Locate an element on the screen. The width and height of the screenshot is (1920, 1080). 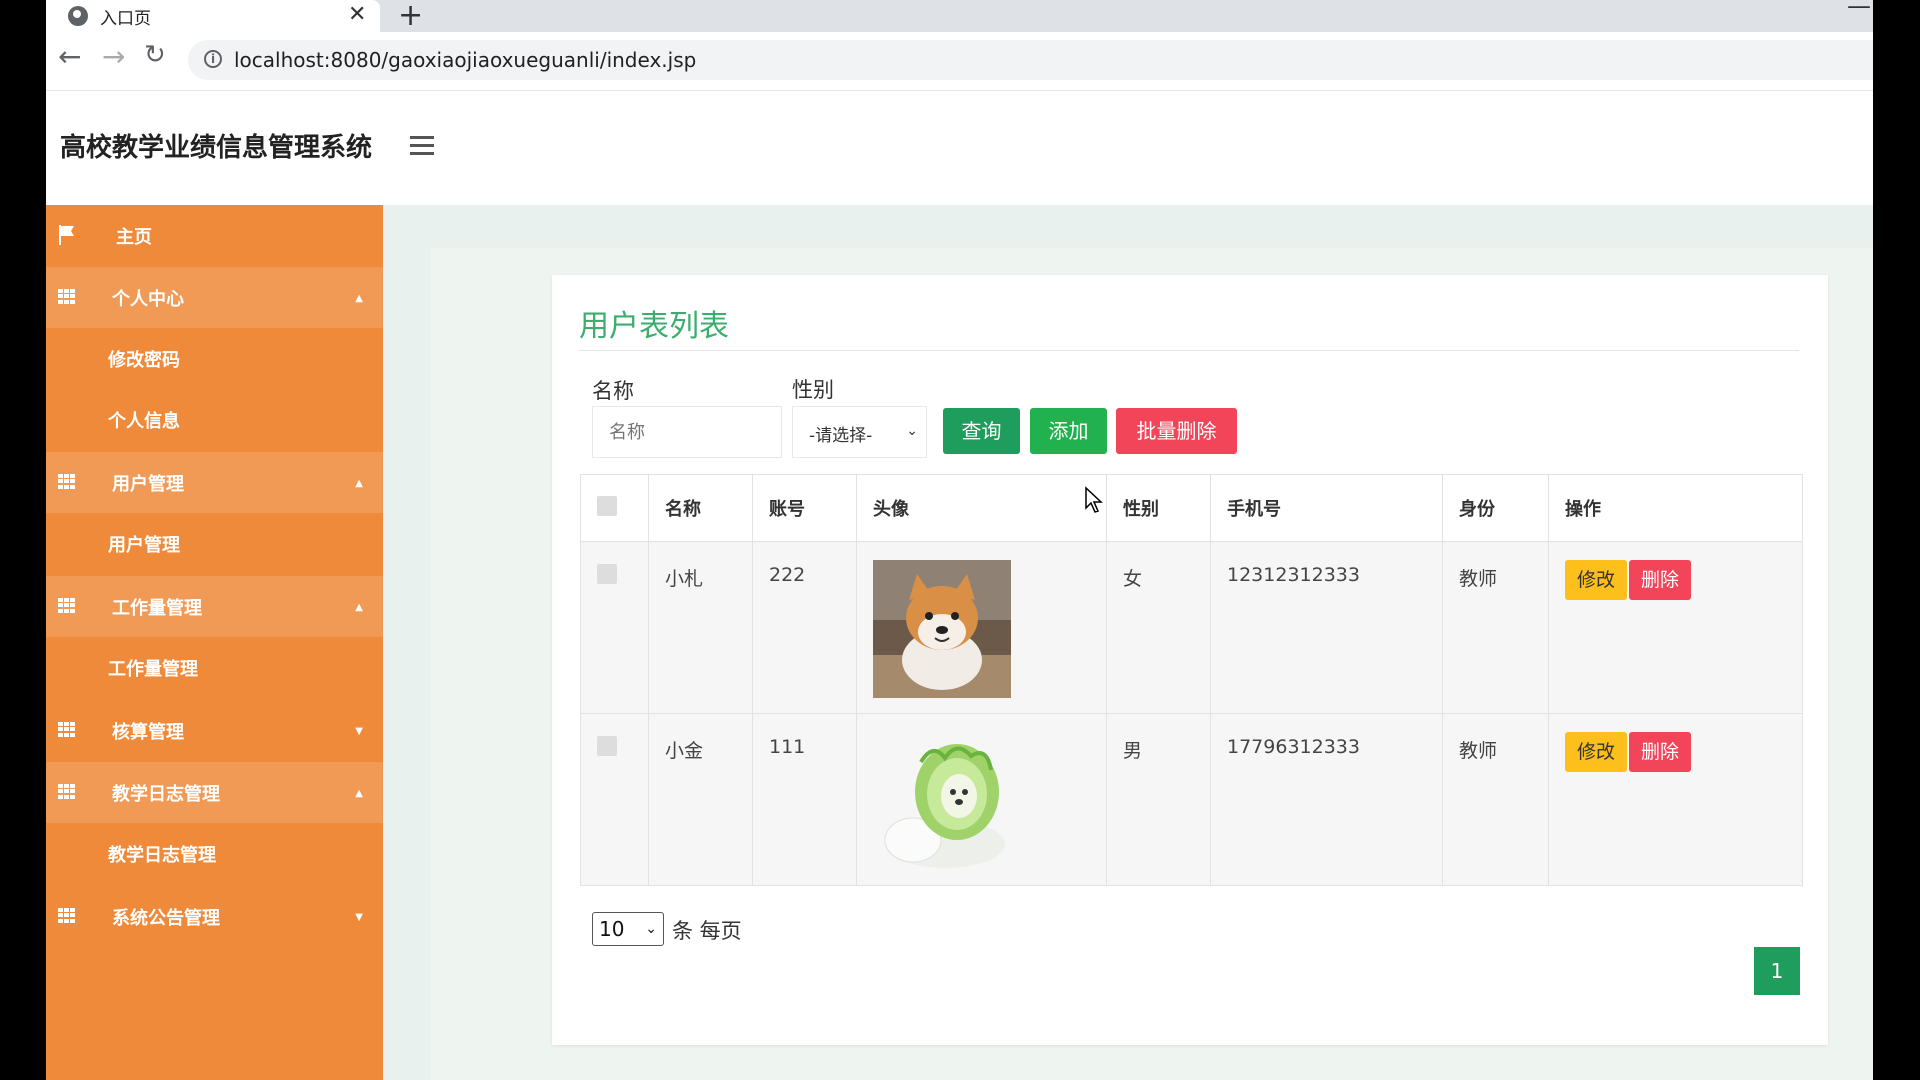
select-all-checkbox is located at coordinates (607, 505).